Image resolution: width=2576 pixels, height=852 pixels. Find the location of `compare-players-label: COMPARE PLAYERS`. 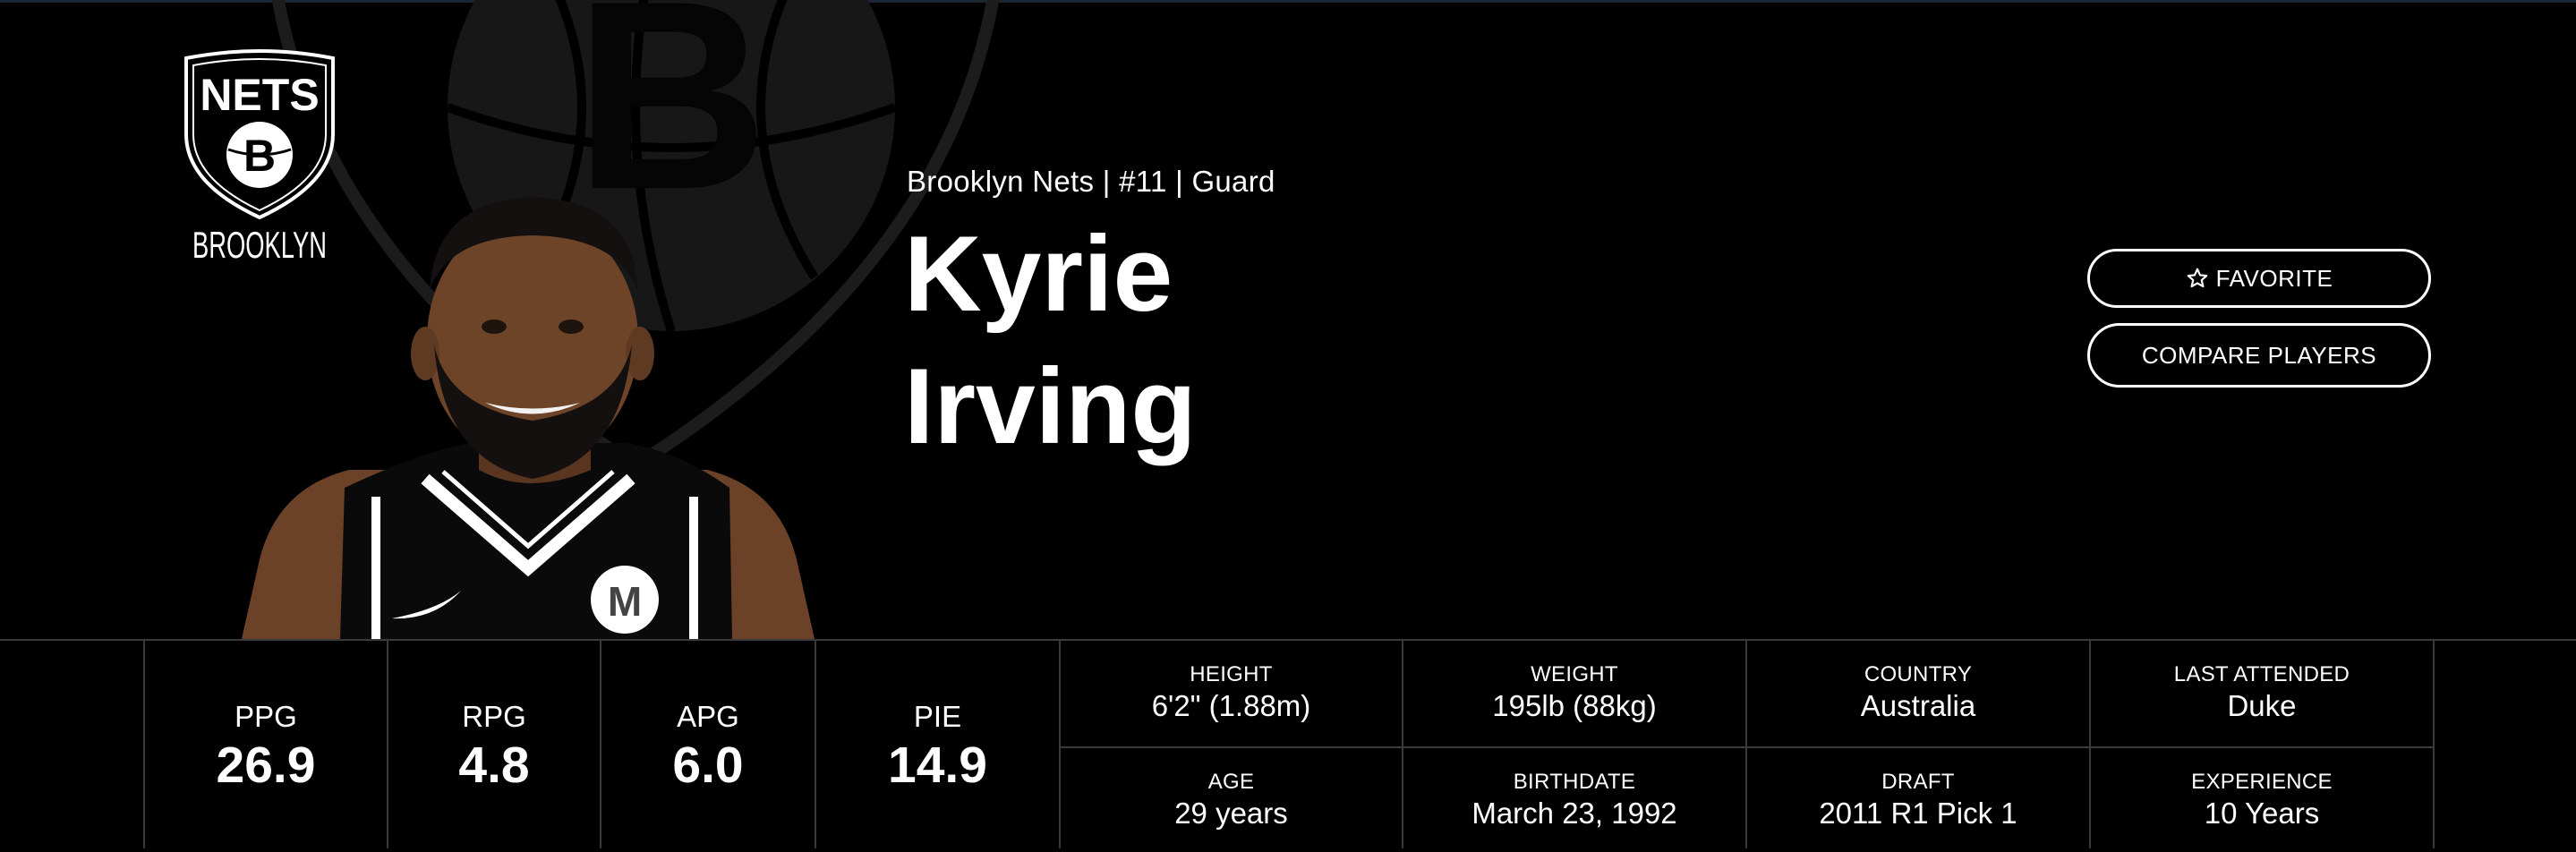

compare-players-label: COMPARE PLAYERS is located at coordinates (2259, 355).